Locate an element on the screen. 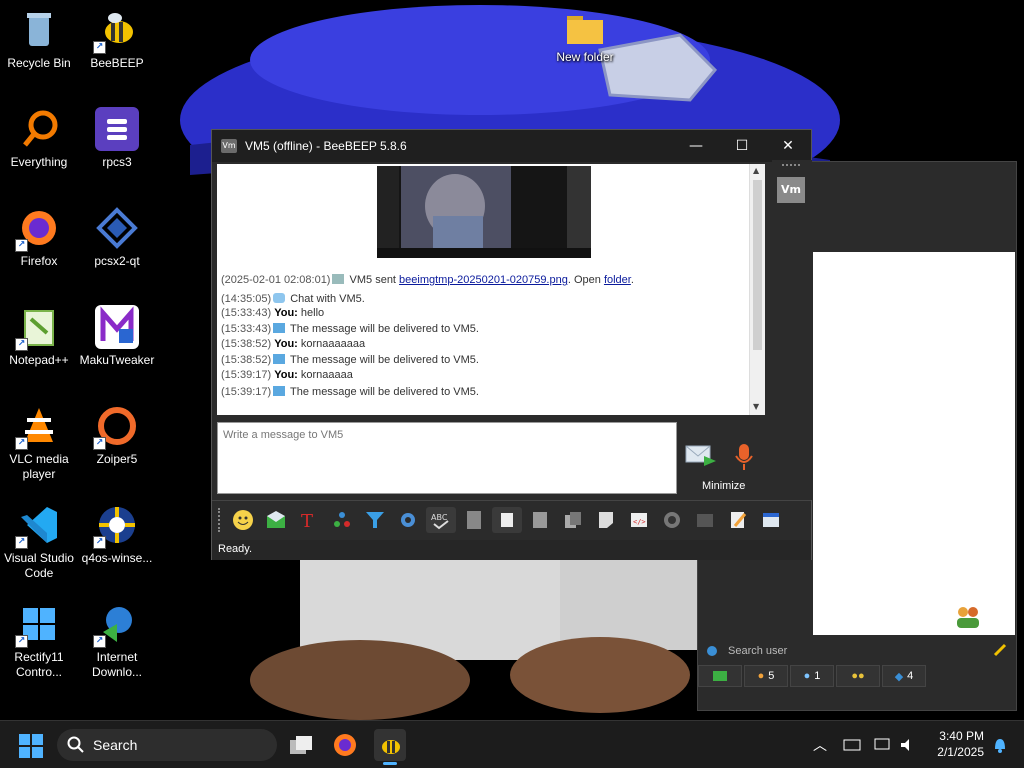 The width and height of the screenshot is (1024, 768). tab-home is located at coordinates (720, 676).